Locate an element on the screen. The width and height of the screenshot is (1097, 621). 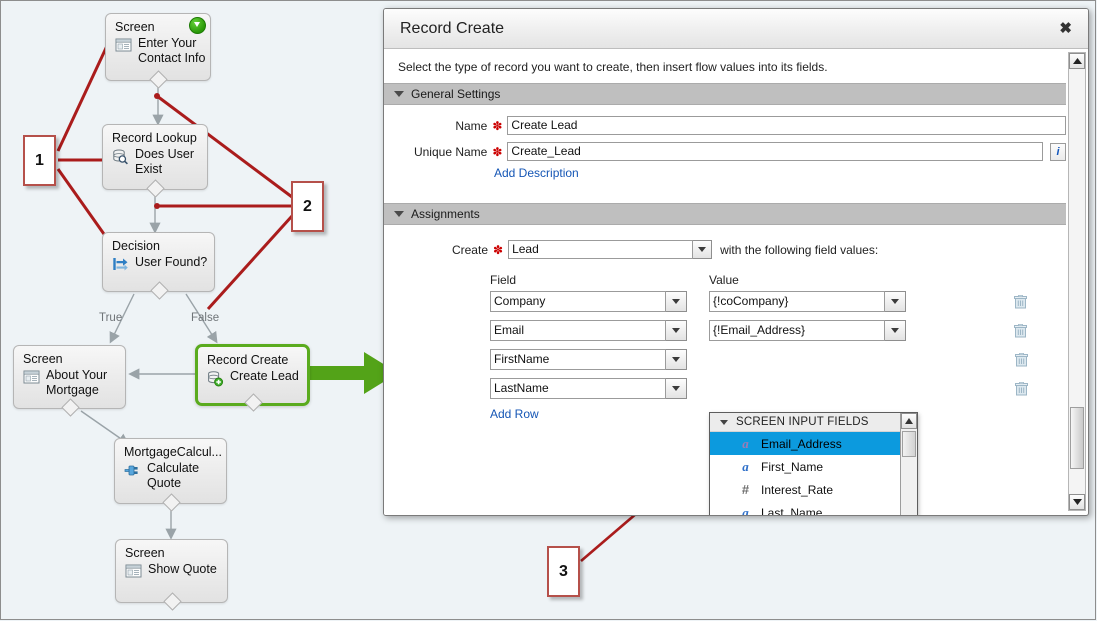
flow-node-record-lookup: Record Lookup Does User Exist is located at coordinates (155, 161).